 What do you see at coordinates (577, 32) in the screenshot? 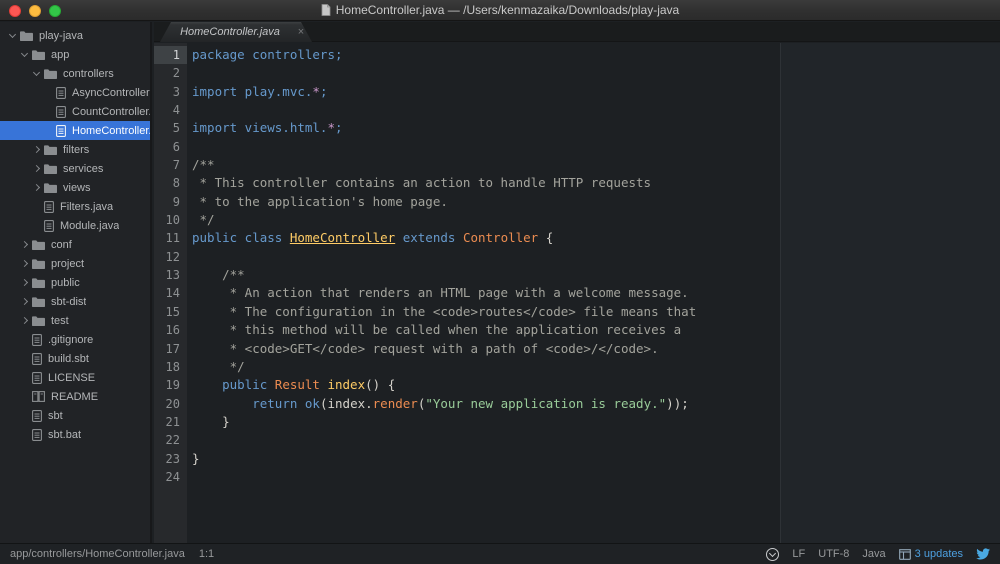
I see `tab-bar: HomeController.java ×` at bounding box center [577, 32].